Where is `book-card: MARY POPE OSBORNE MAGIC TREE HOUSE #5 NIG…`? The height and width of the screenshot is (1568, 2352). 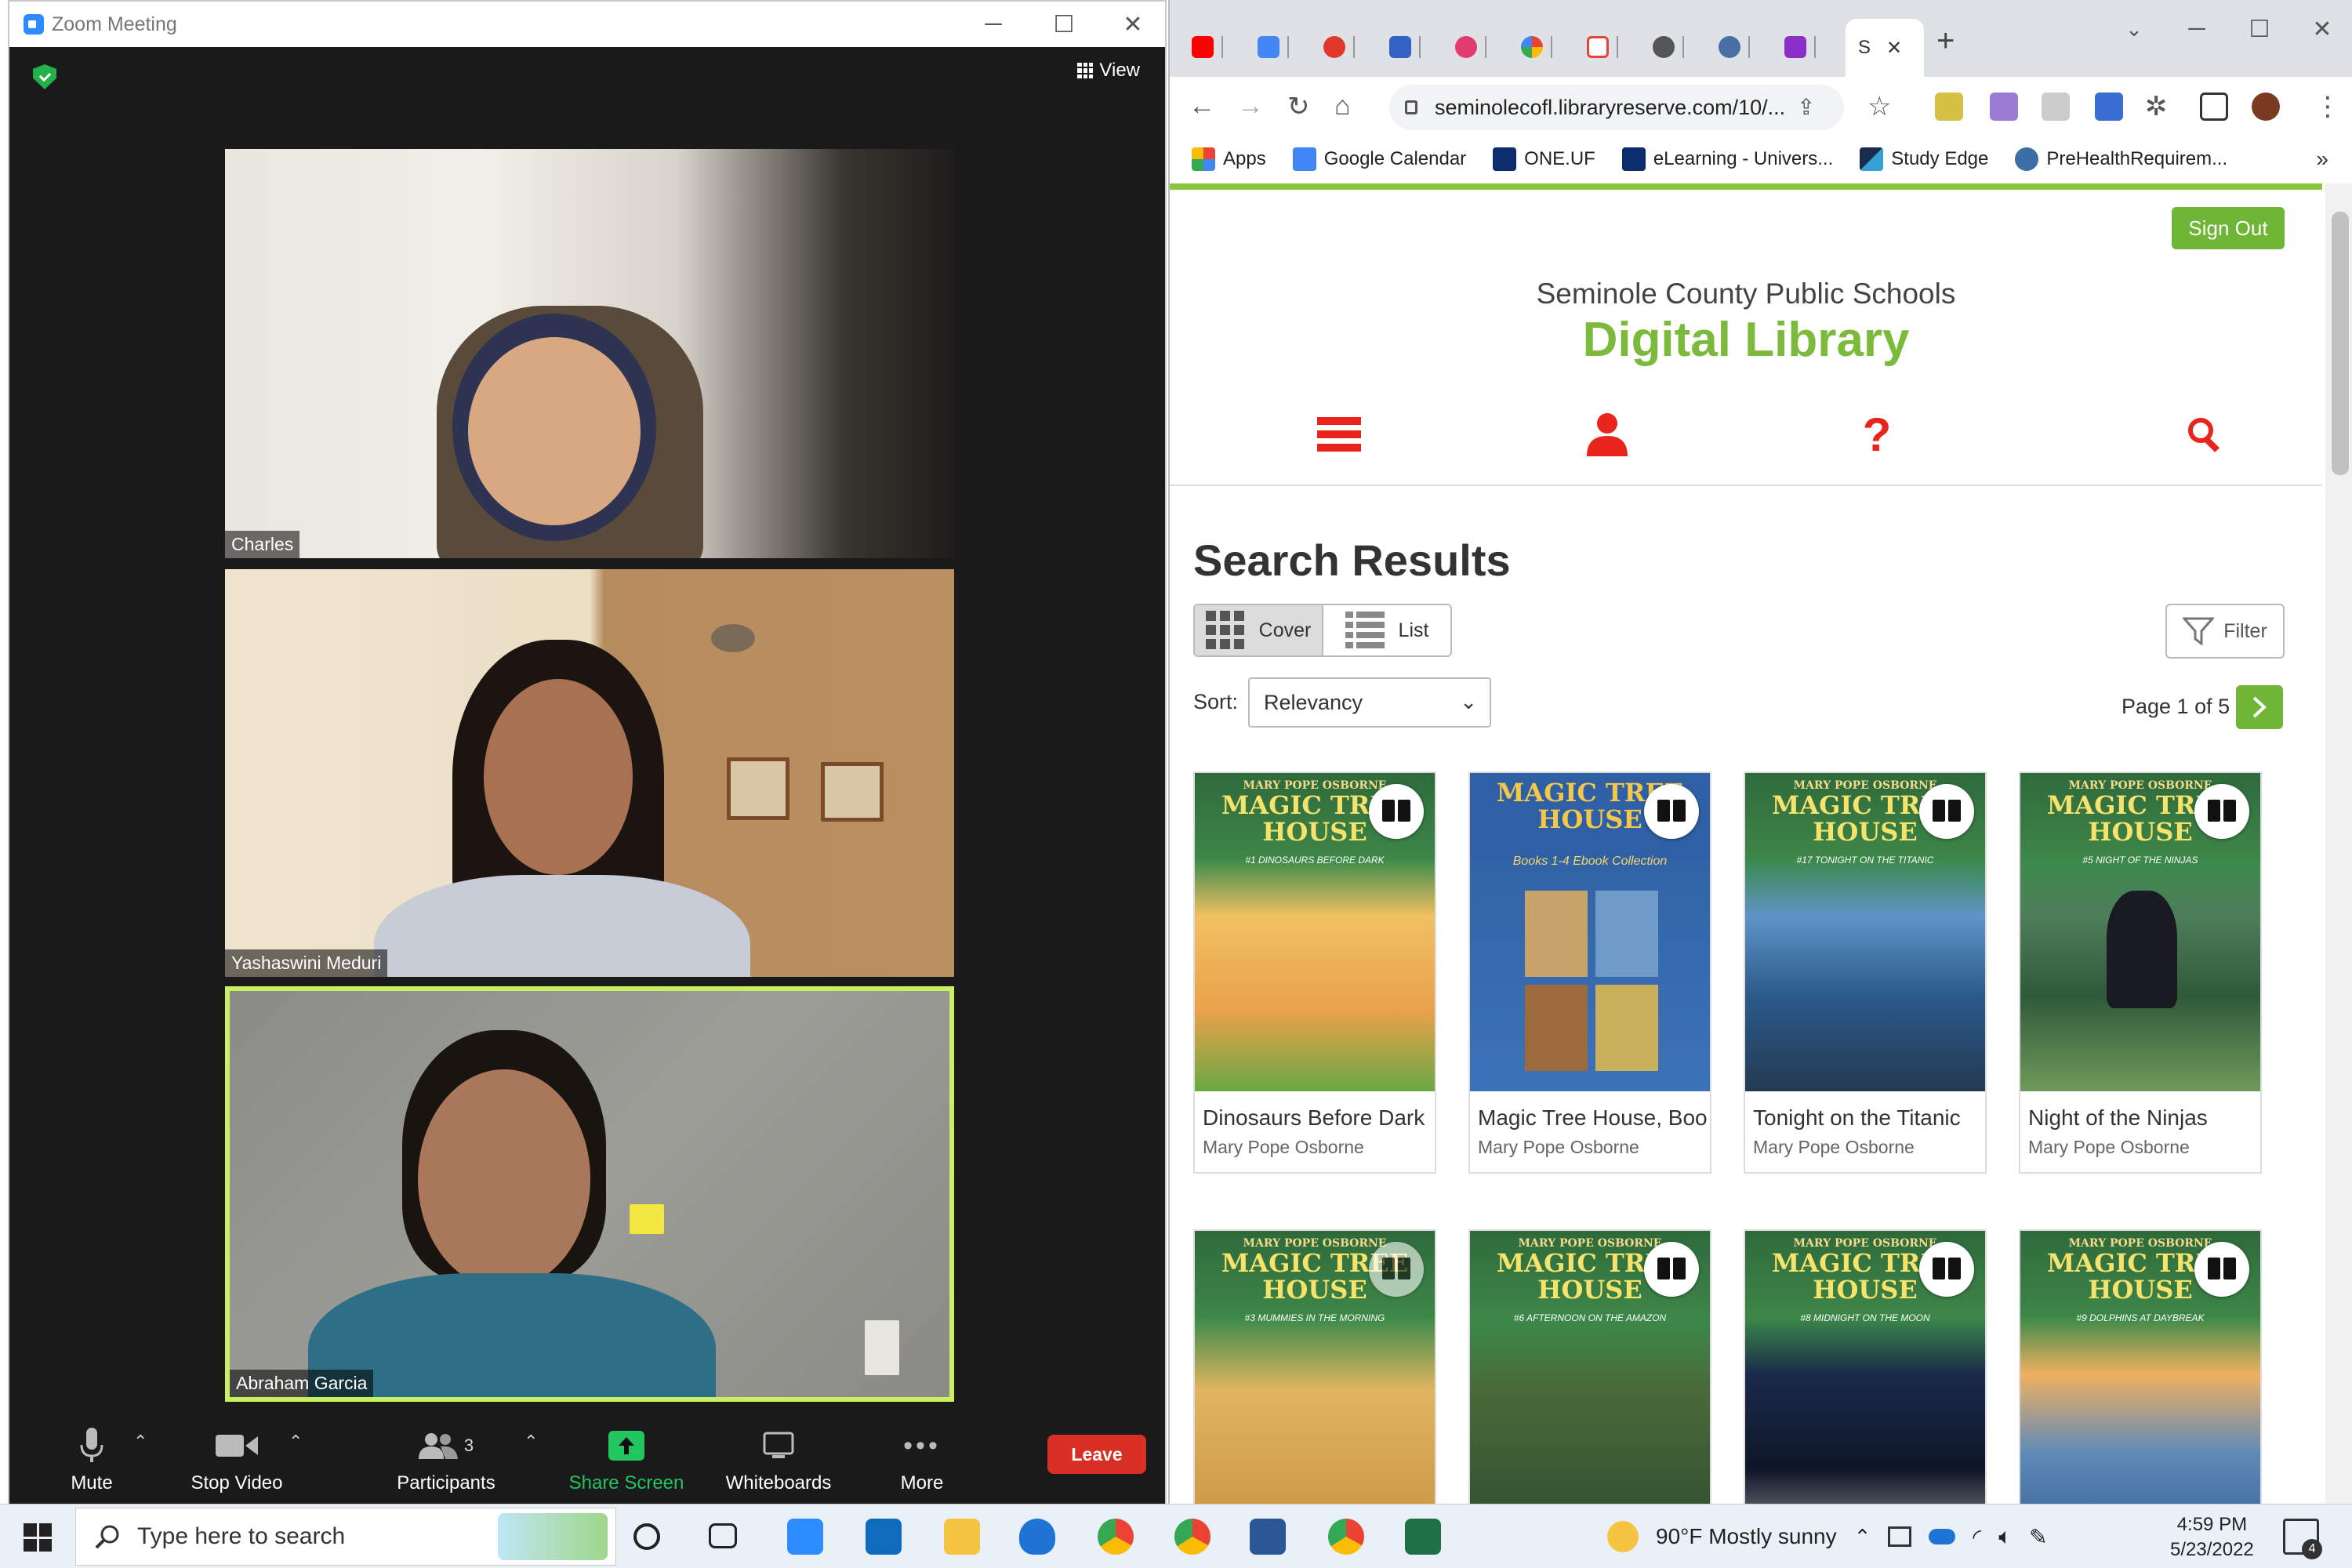
book-card: MARY POPE OSBORNE MAGIC TREE HOUSE #5 NIG… is located at coordinates (2140, 972).